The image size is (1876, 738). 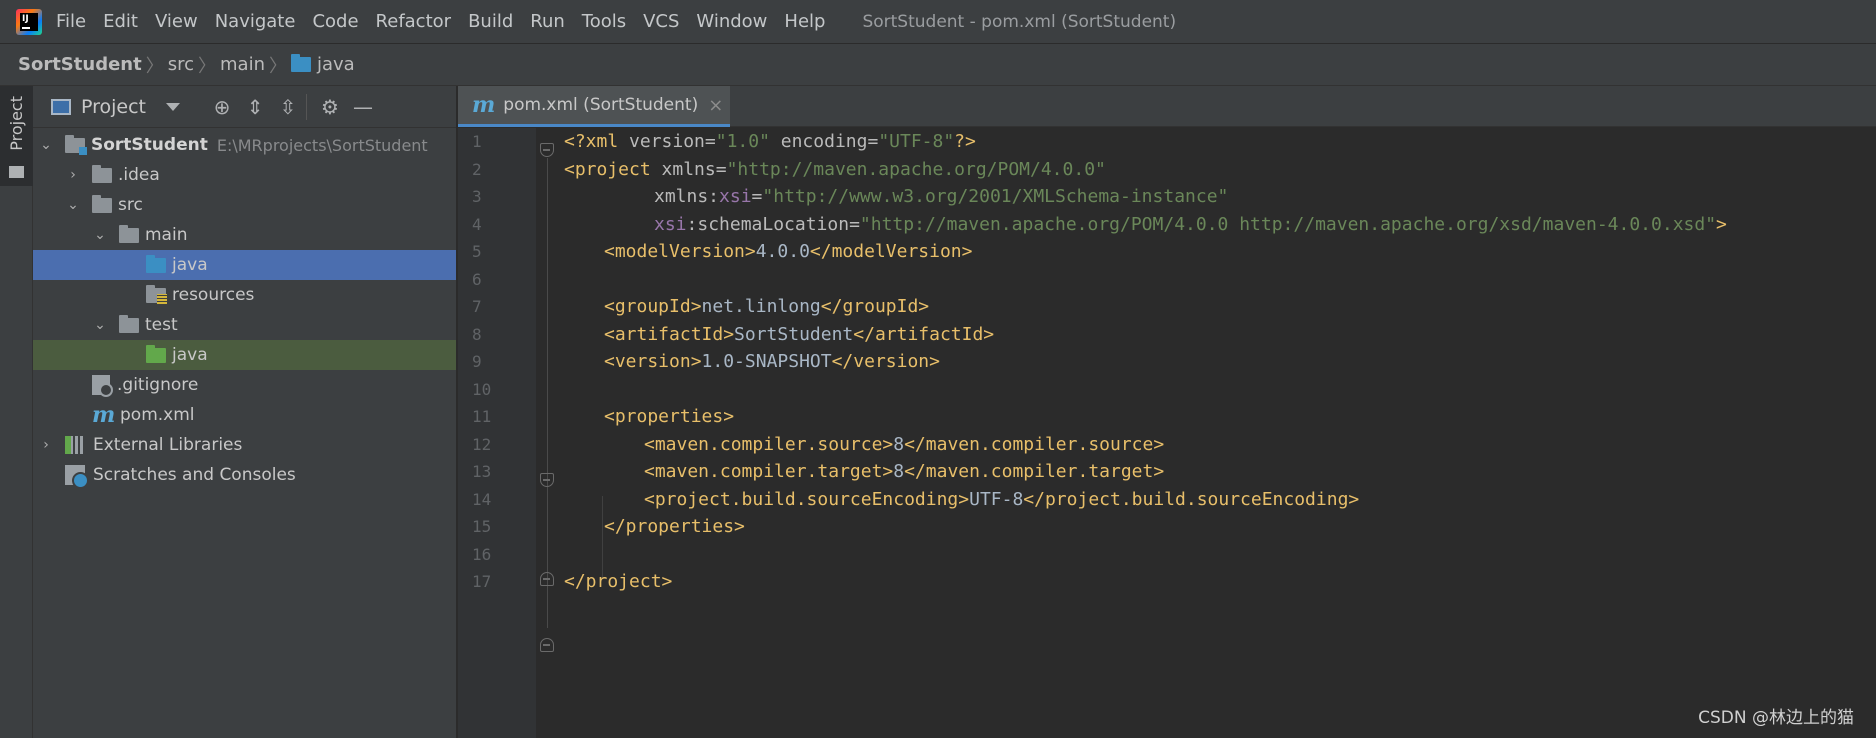 What do you see at coordinates (242, 64) in the screenshot?
I see `breadcrumb-main: main` at bounding box center [242, 64].